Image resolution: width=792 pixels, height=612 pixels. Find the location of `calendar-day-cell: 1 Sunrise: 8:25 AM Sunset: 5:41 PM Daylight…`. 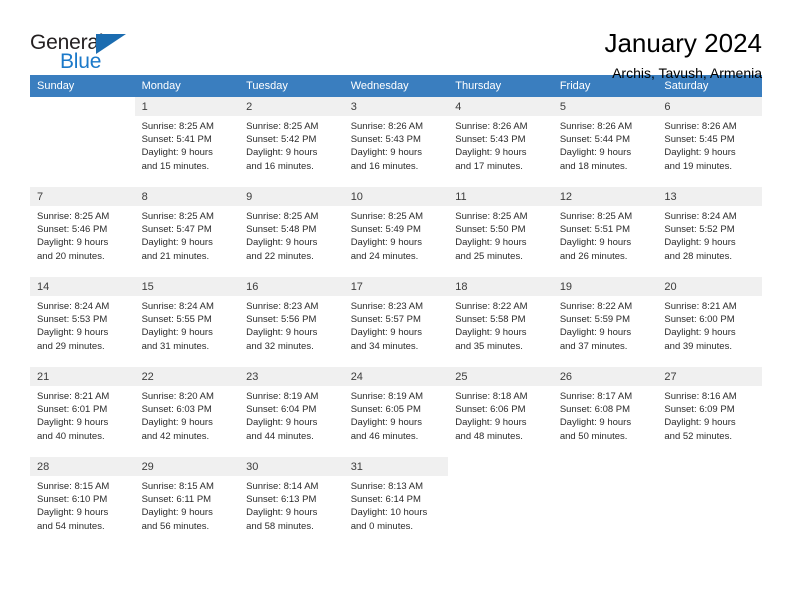

calendar-day-cell: 1 Sunrise: 8:25 AM Sunset: 5:41 PM Daylight… is located at coordinates (187, 142).